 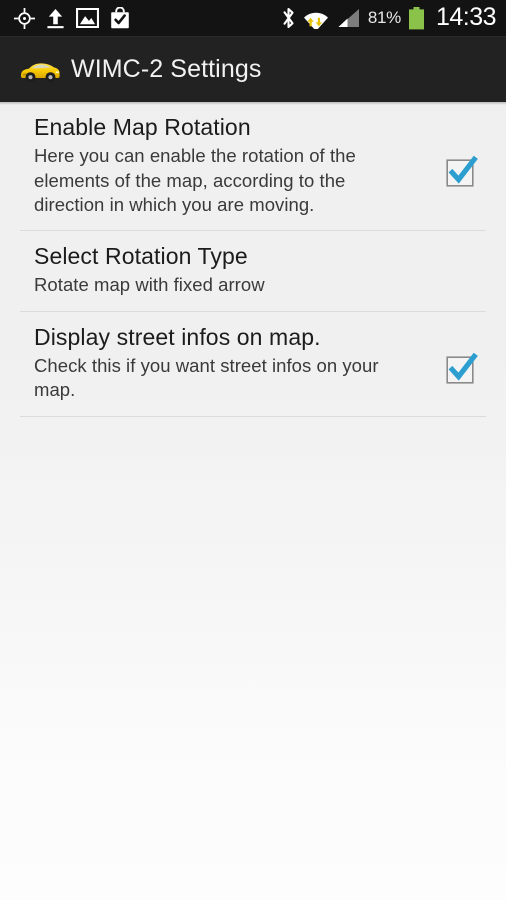 What do you see at coordinates (72, 17) in the screenshot?
I see `status-bar-left-icons` at bounding box center [72, 17].